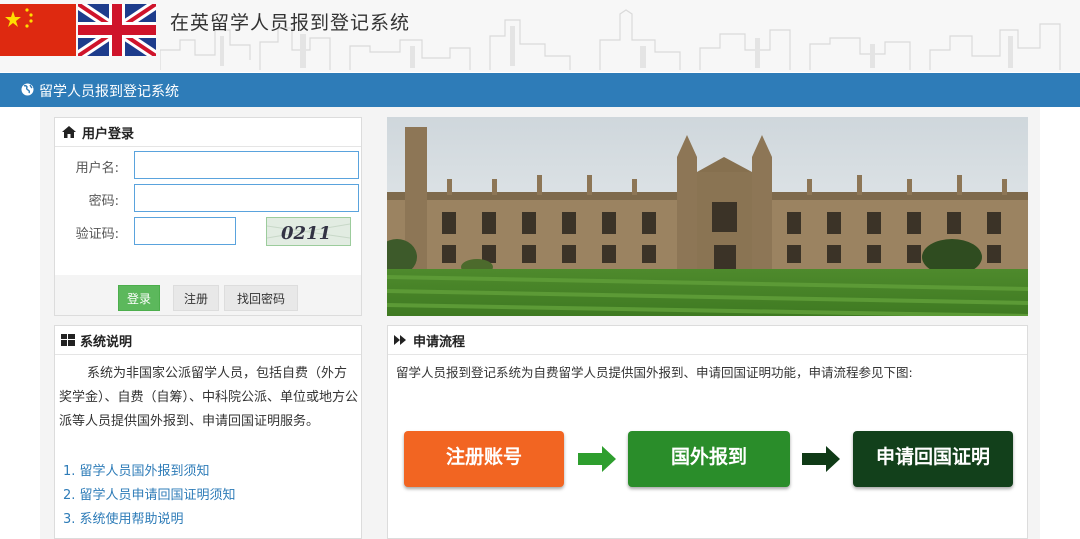  I want to click on register-button: 注册, so click(196, 298).